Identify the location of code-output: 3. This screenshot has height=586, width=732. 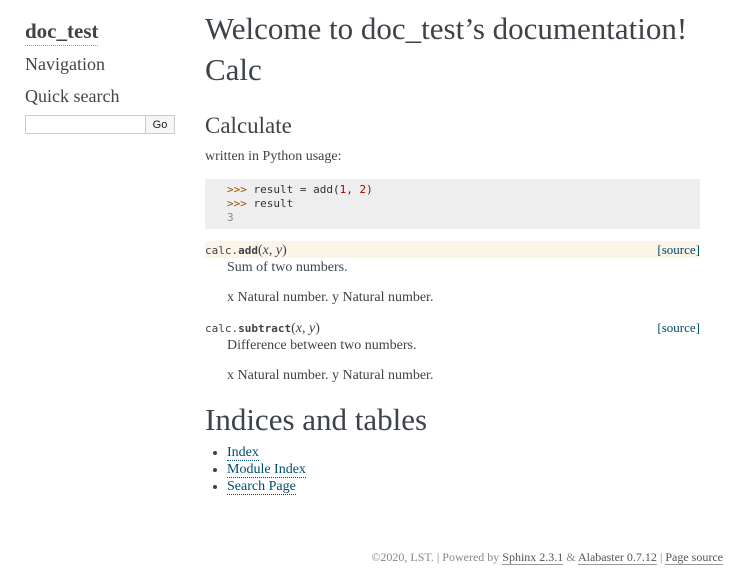
(230, 217).